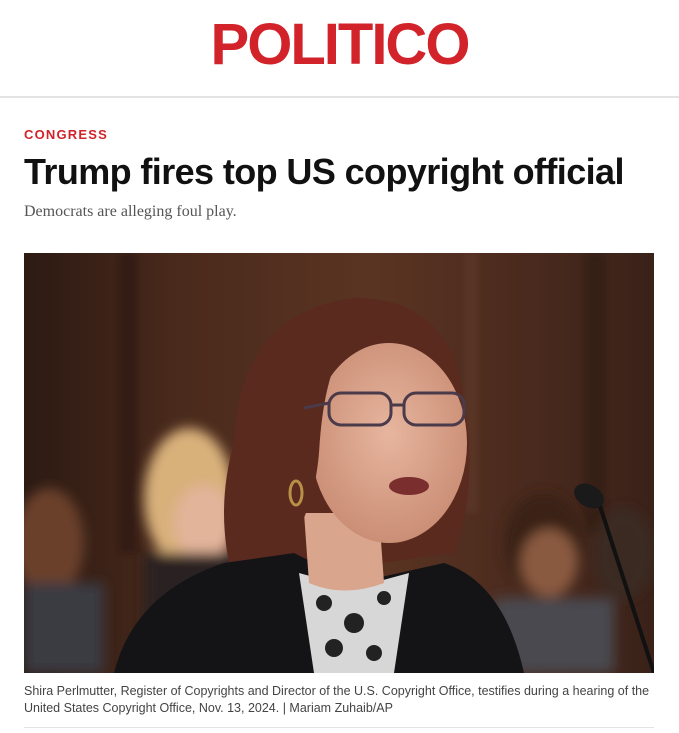 The height and width of the screenshot is (733, 679). I want to click on caption-divider, so click(339, 727).